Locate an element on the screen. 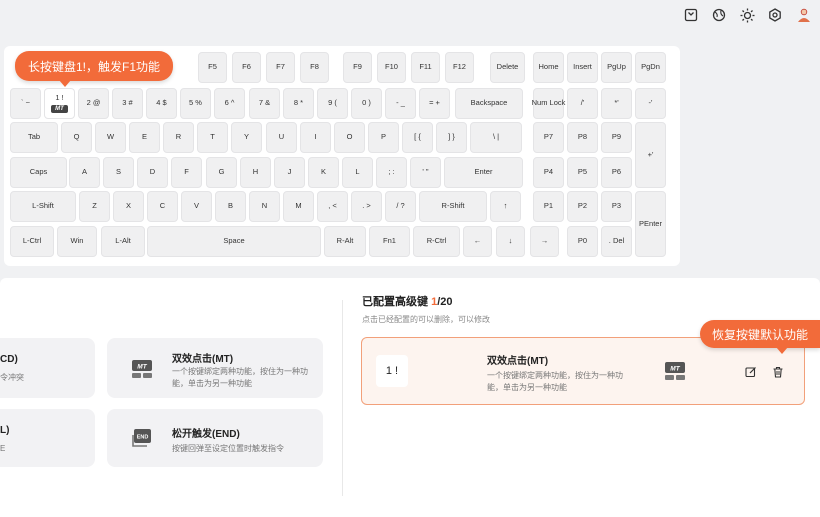 The image size is (820, 517). edit-icon is located at coordinates (752, 372).